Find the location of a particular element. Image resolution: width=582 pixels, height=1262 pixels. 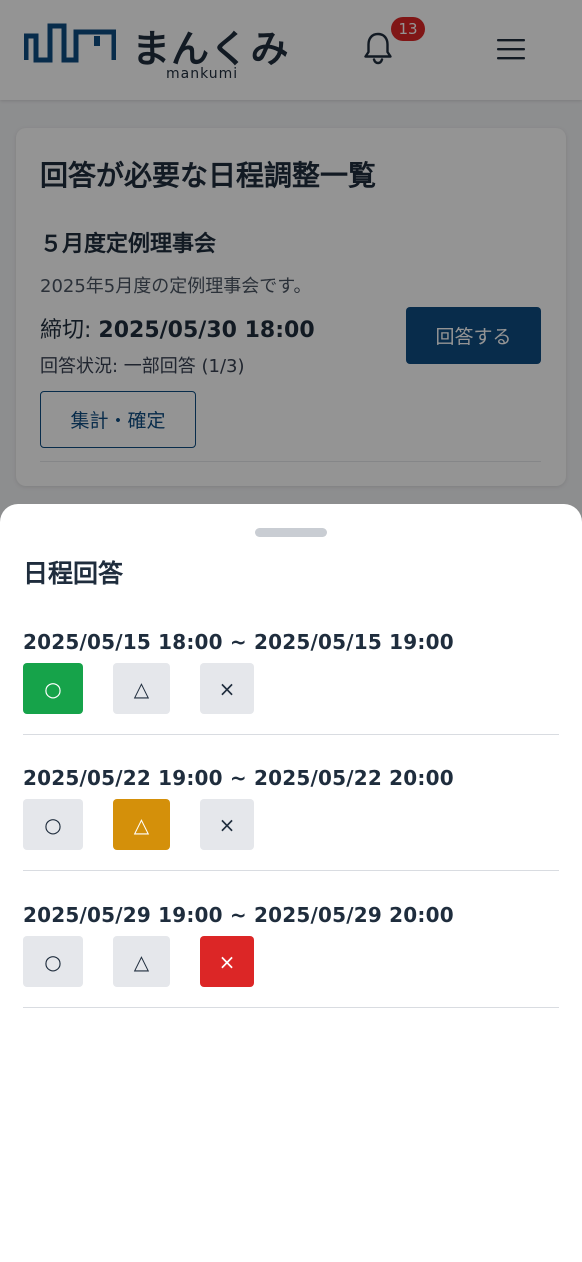

slot-time: 2025/05/22 19:00 ~ 2025/05/22 20:00 is located at coordinates (238, 778).